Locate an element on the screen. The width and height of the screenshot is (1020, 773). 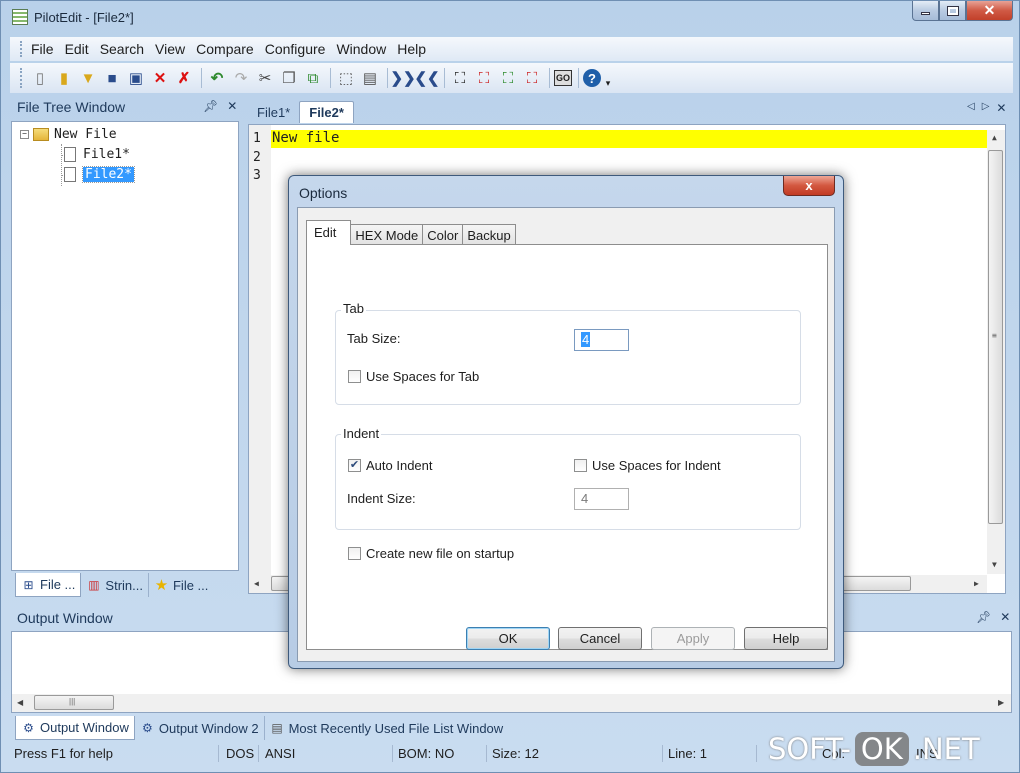
minimize-button is located at coordinates (925, 11).